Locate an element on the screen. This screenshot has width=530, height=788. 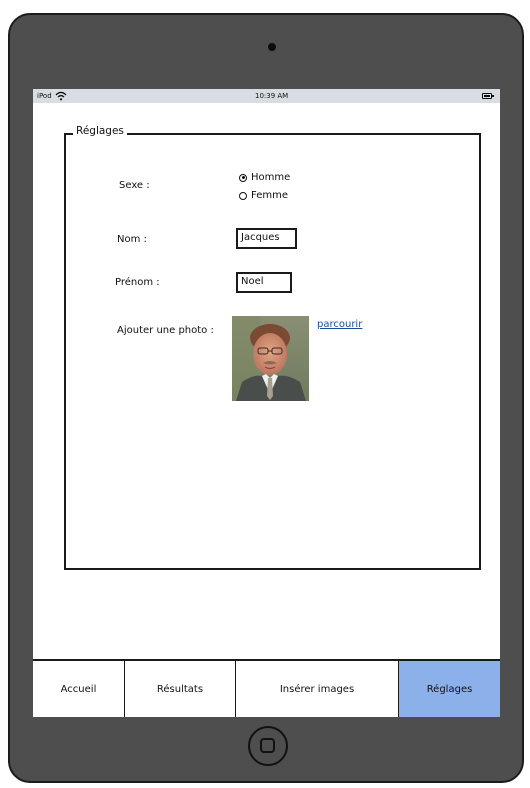
prenom-label: Prénom : is located at coordinates (137, 282).